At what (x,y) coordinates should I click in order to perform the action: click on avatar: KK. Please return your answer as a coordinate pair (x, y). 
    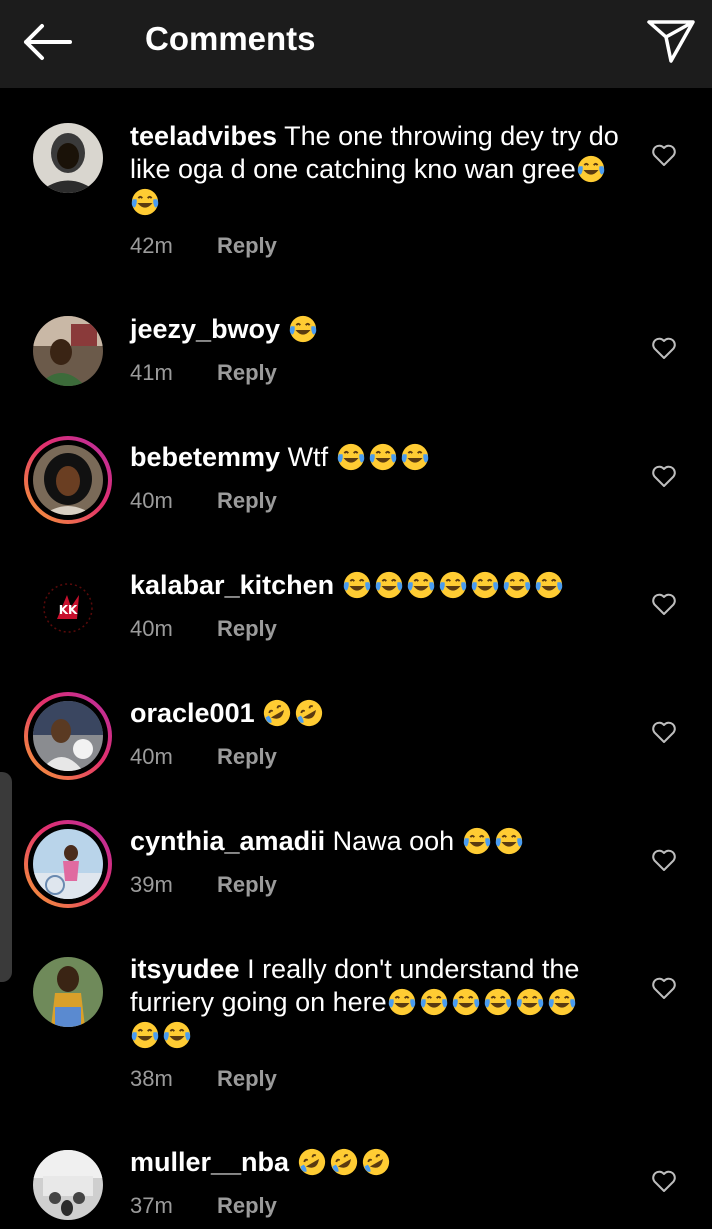
    Looking at the image, I should click on (68, 608).